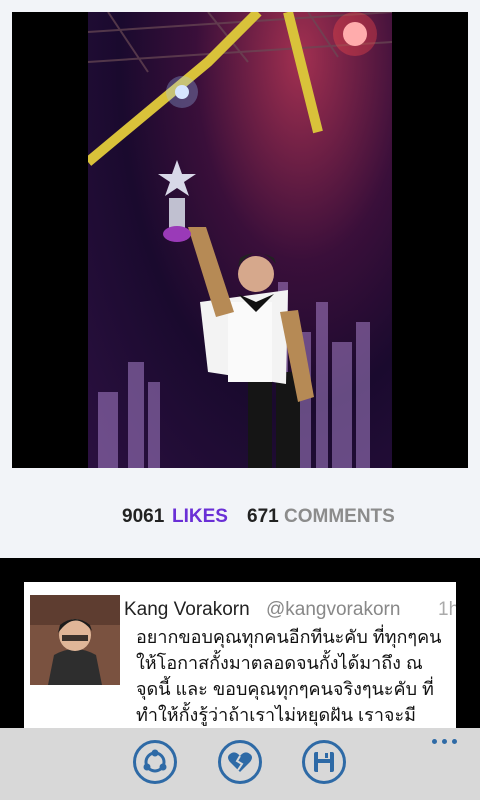 The image size is (480, 800). I want to click on comment-author: Kang Vorakorn, so click(187, 610).